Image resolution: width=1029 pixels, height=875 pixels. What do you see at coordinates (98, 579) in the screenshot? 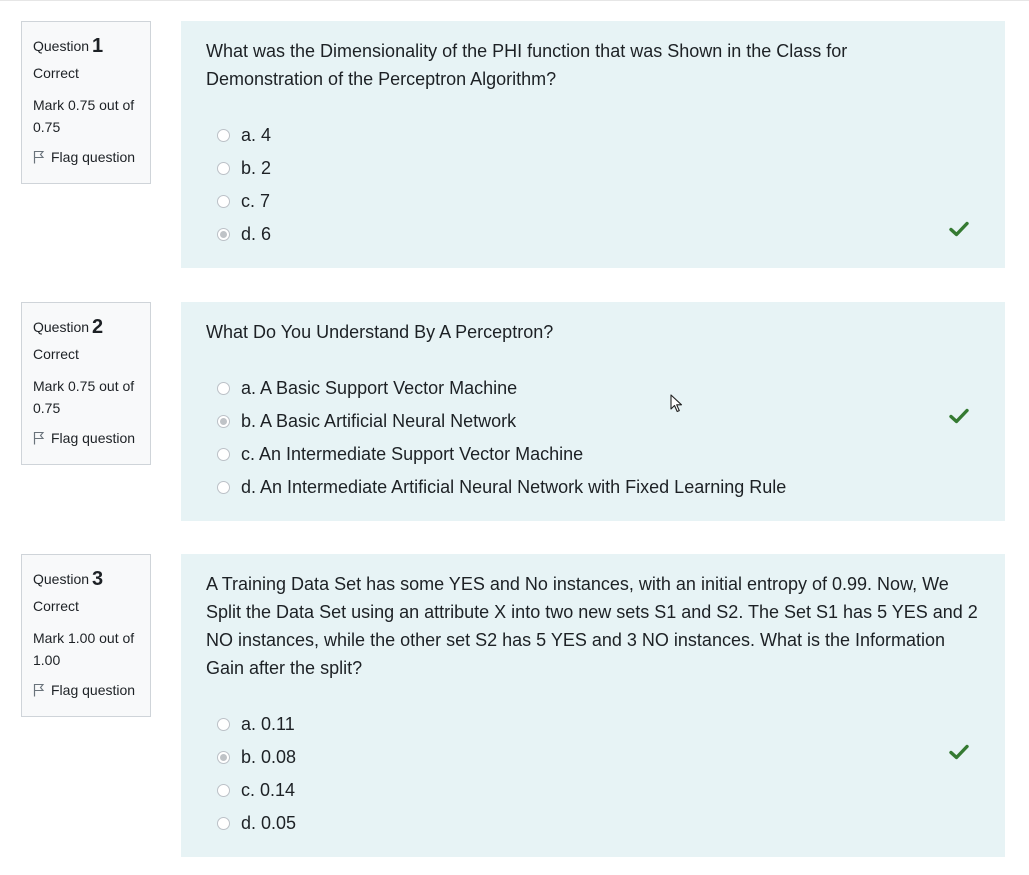
I see `question-number-value: 3` at bounding box center [98, 579].